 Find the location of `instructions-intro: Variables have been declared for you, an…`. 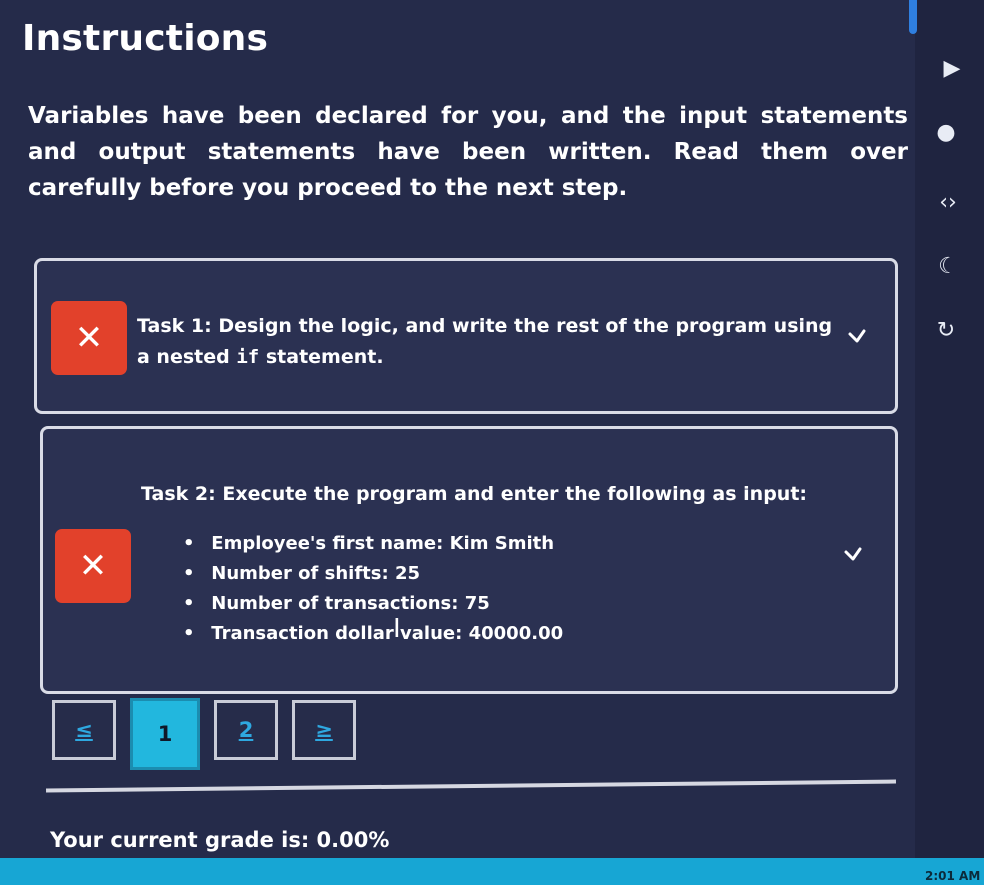

instructions-intro: Variables have been declared for you, an… is located at coordinates (468, 152).